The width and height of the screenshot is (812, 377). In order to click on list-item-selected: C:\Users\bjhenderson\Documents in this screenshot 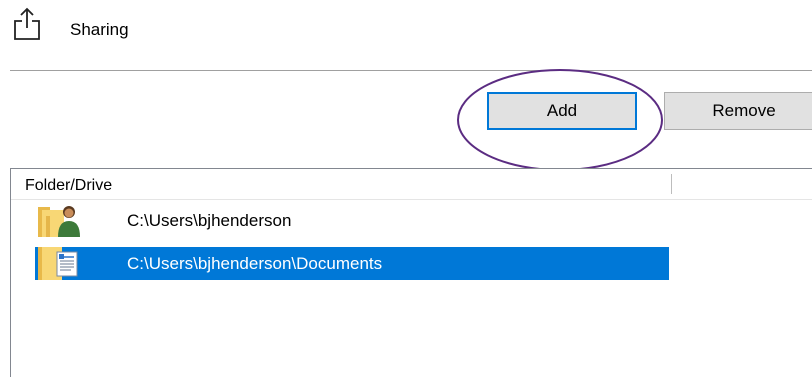, I will do `click(352, 263)`.